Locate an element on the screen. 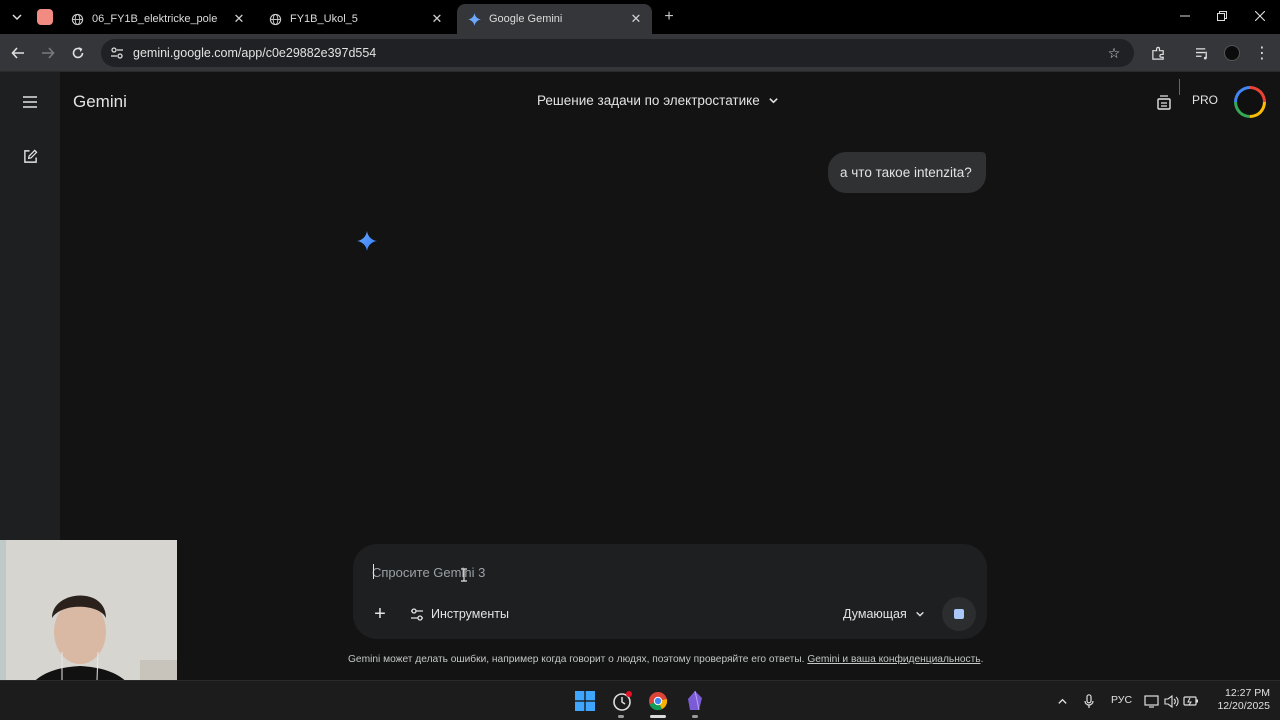  user-message-bubble: а что такое intenzita? is located at coordinates (907, 172).